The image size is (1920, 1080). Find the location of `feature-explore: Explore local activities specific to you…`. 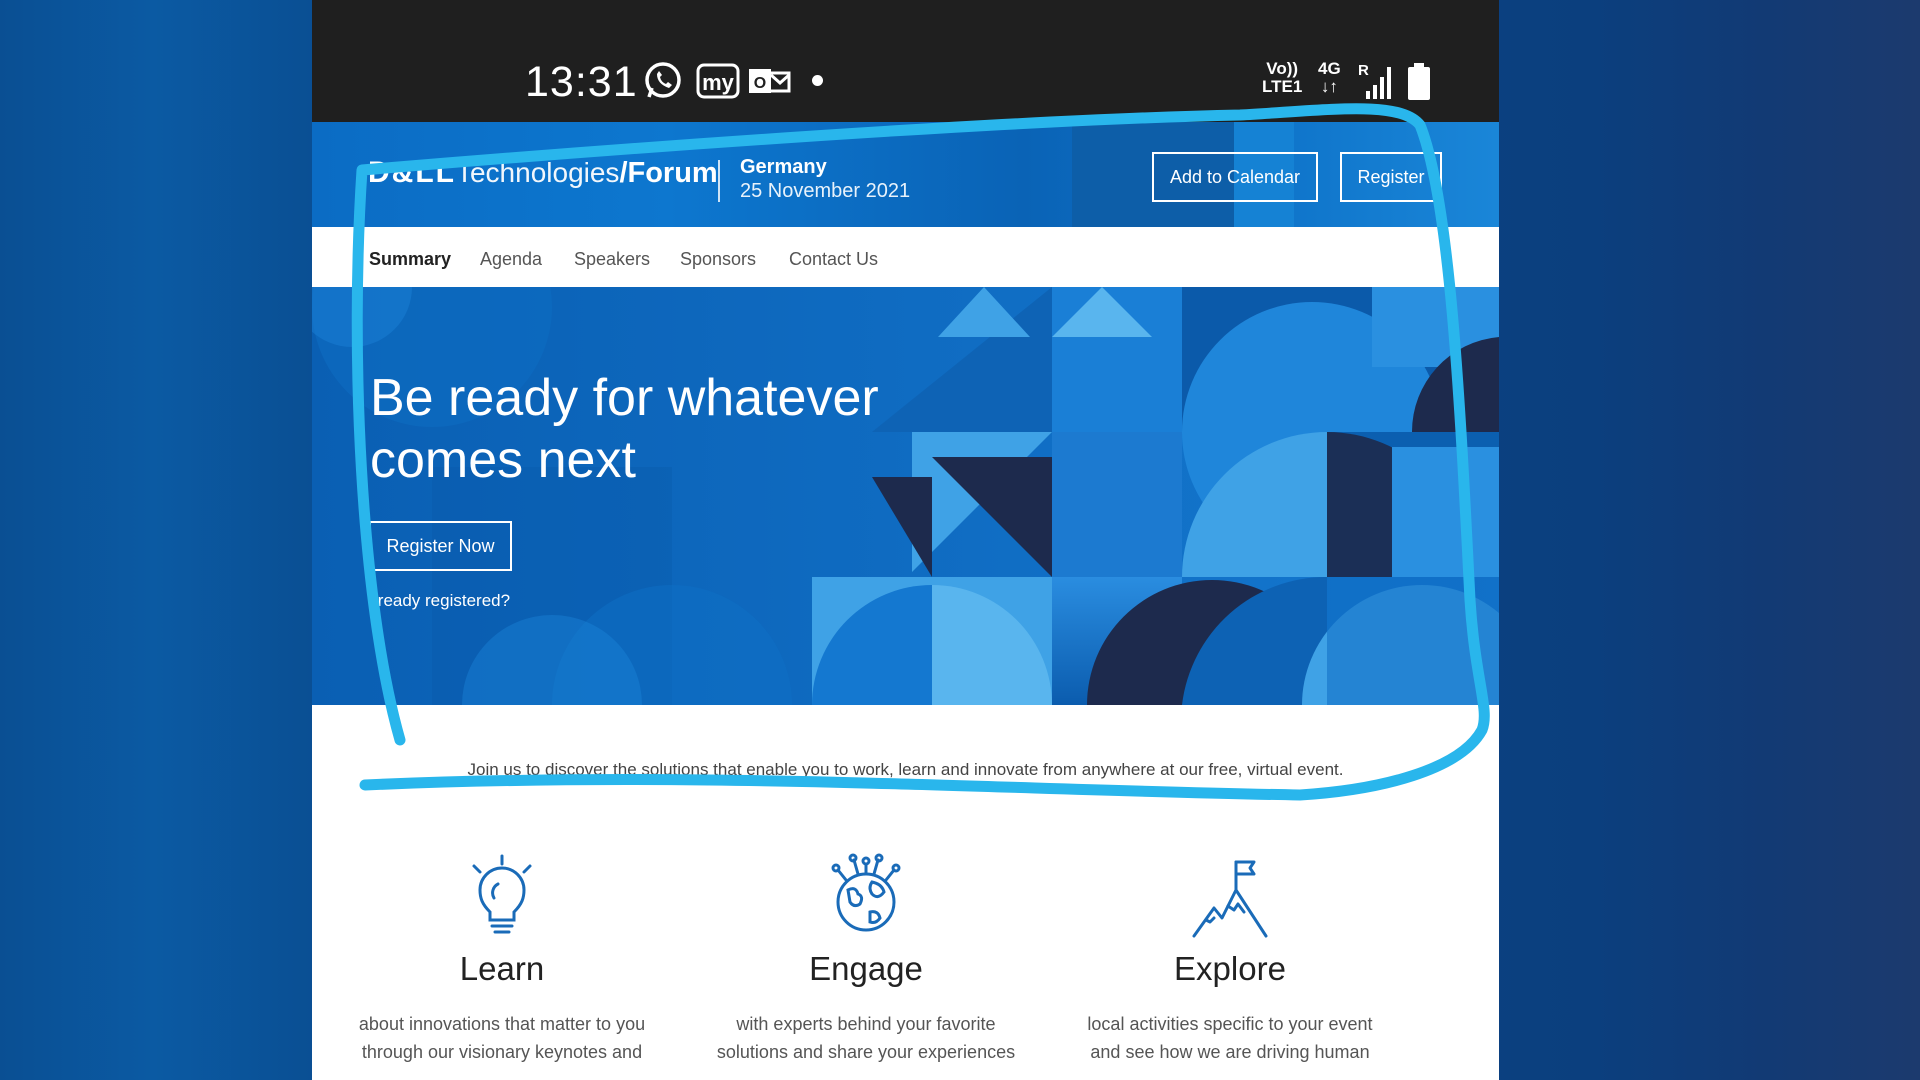

feature-explore: Explore local activities specific to you… is located at coordinates (1230, 958).